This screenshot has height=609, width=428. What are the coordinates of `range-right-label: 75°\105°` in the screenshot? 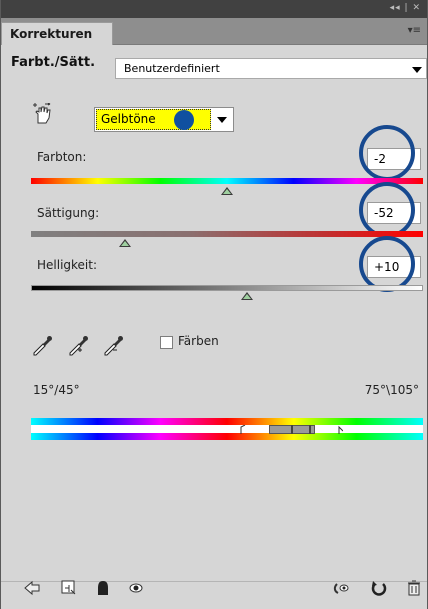 It's located at (391, 390).